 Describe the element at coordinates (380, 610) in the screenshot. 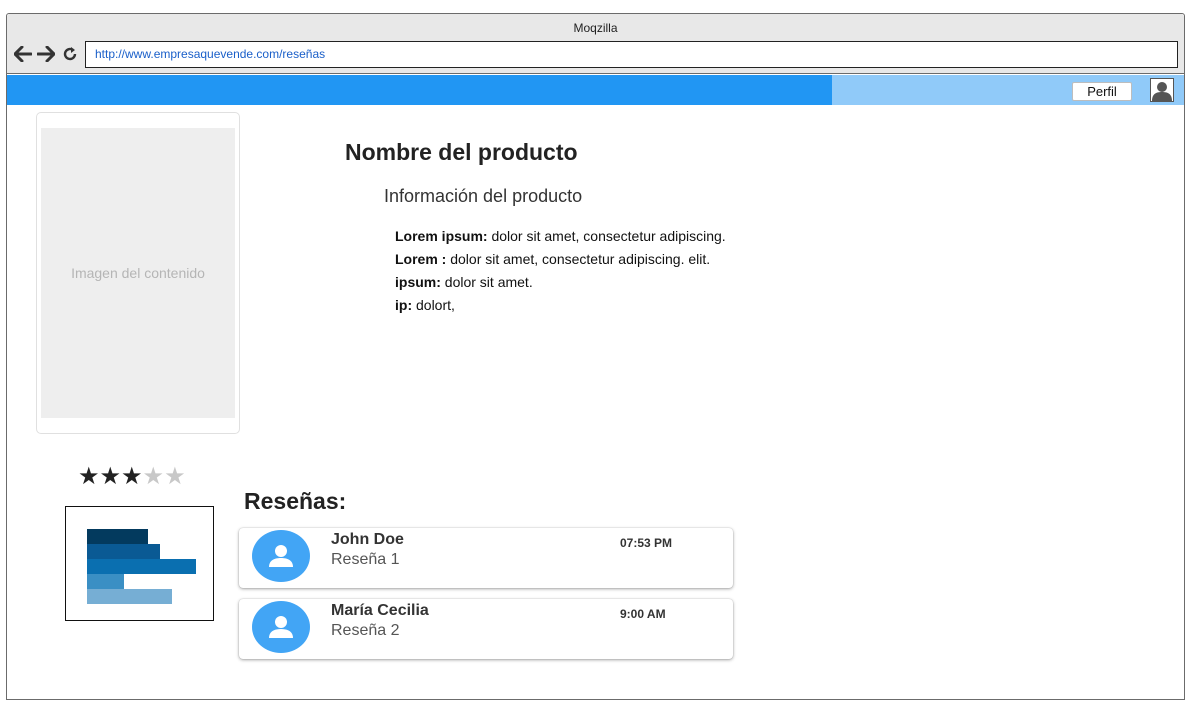

I see `review-author: María Cecilia` at that location.